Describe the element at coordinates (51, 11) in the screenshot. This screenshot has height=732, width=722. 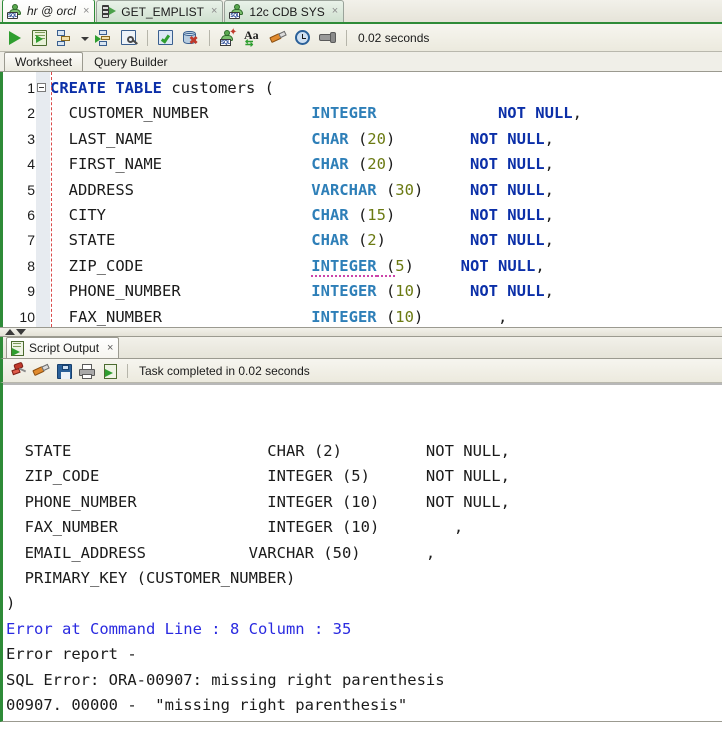
I see `connection-tab-label: hr @ orcl` at that location.